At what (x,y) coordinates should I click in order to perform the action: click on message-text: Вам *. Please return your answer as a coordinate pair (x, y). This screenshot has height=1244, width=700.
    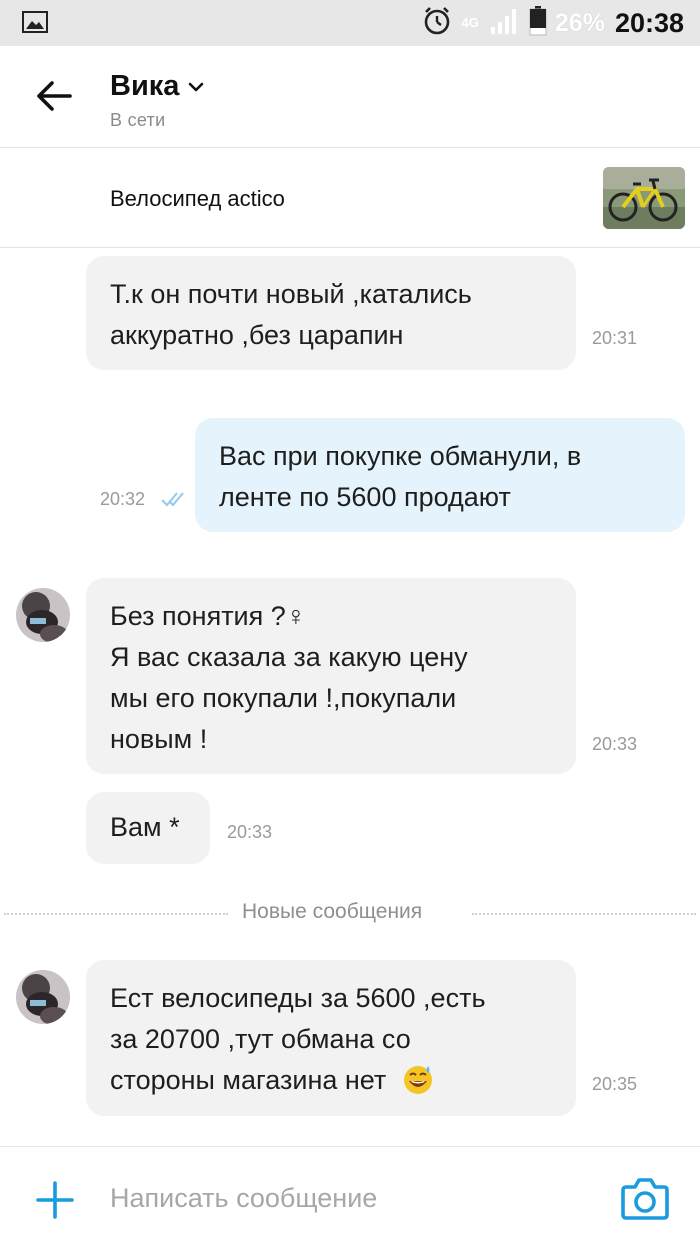
    Looking at the image, I should click on (145, 827).